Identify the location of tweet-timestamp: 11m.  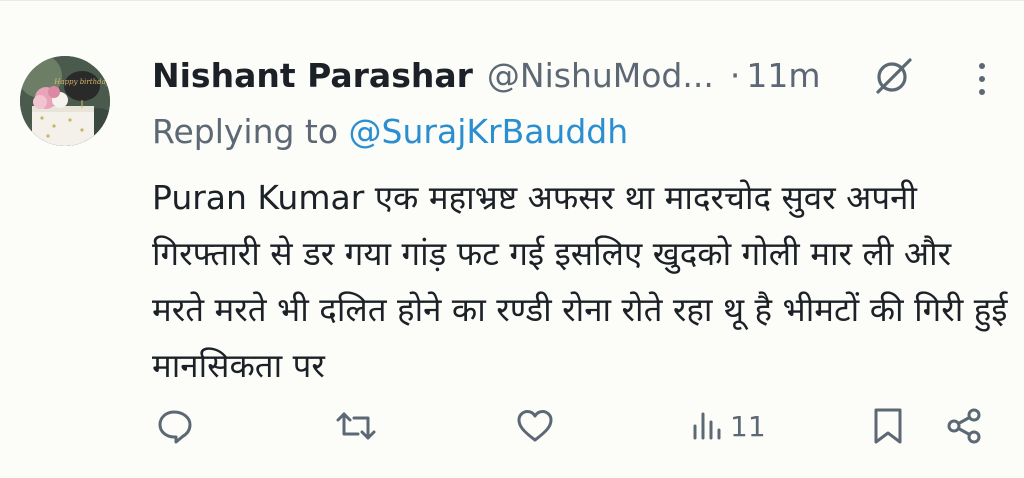
(783, 75).